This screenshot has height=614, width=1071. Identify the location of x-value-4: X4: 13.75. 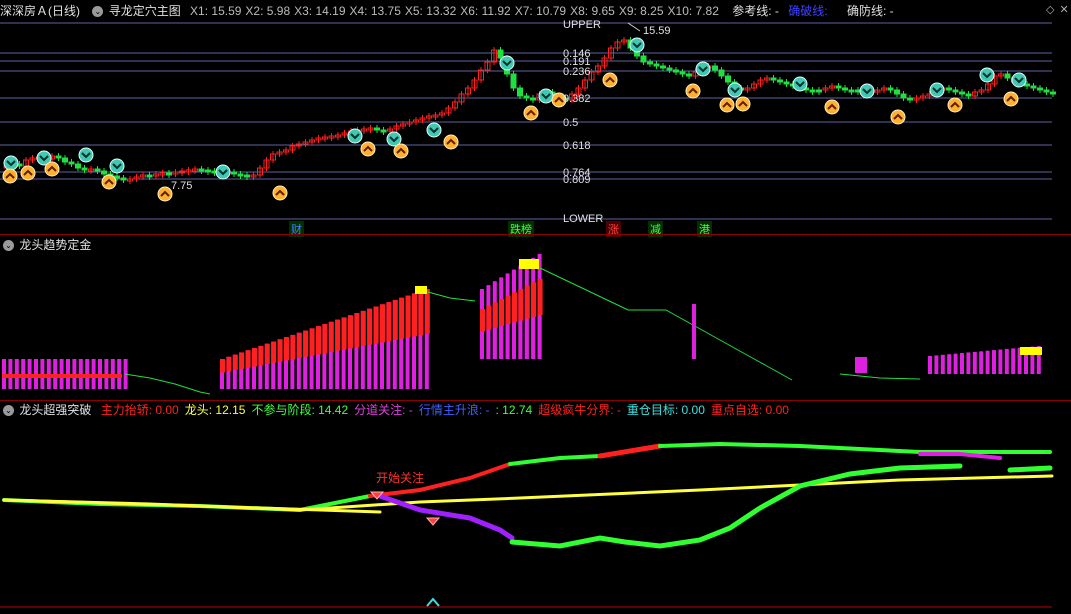
(375, 11).